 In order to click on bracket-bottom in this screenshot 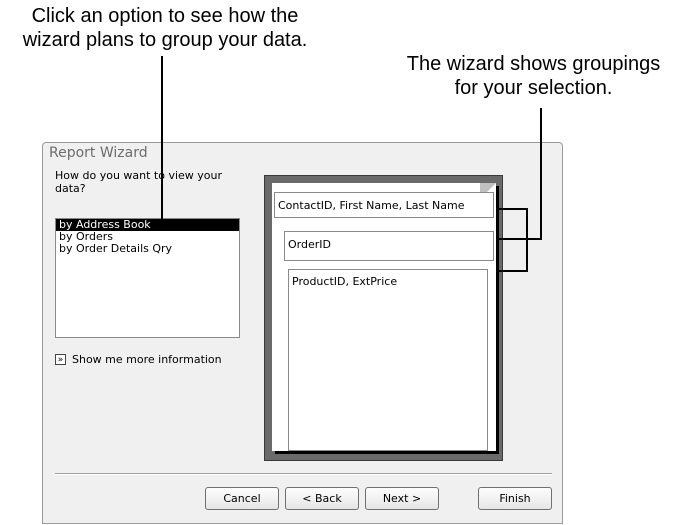, I will do `click(513, 271)`.